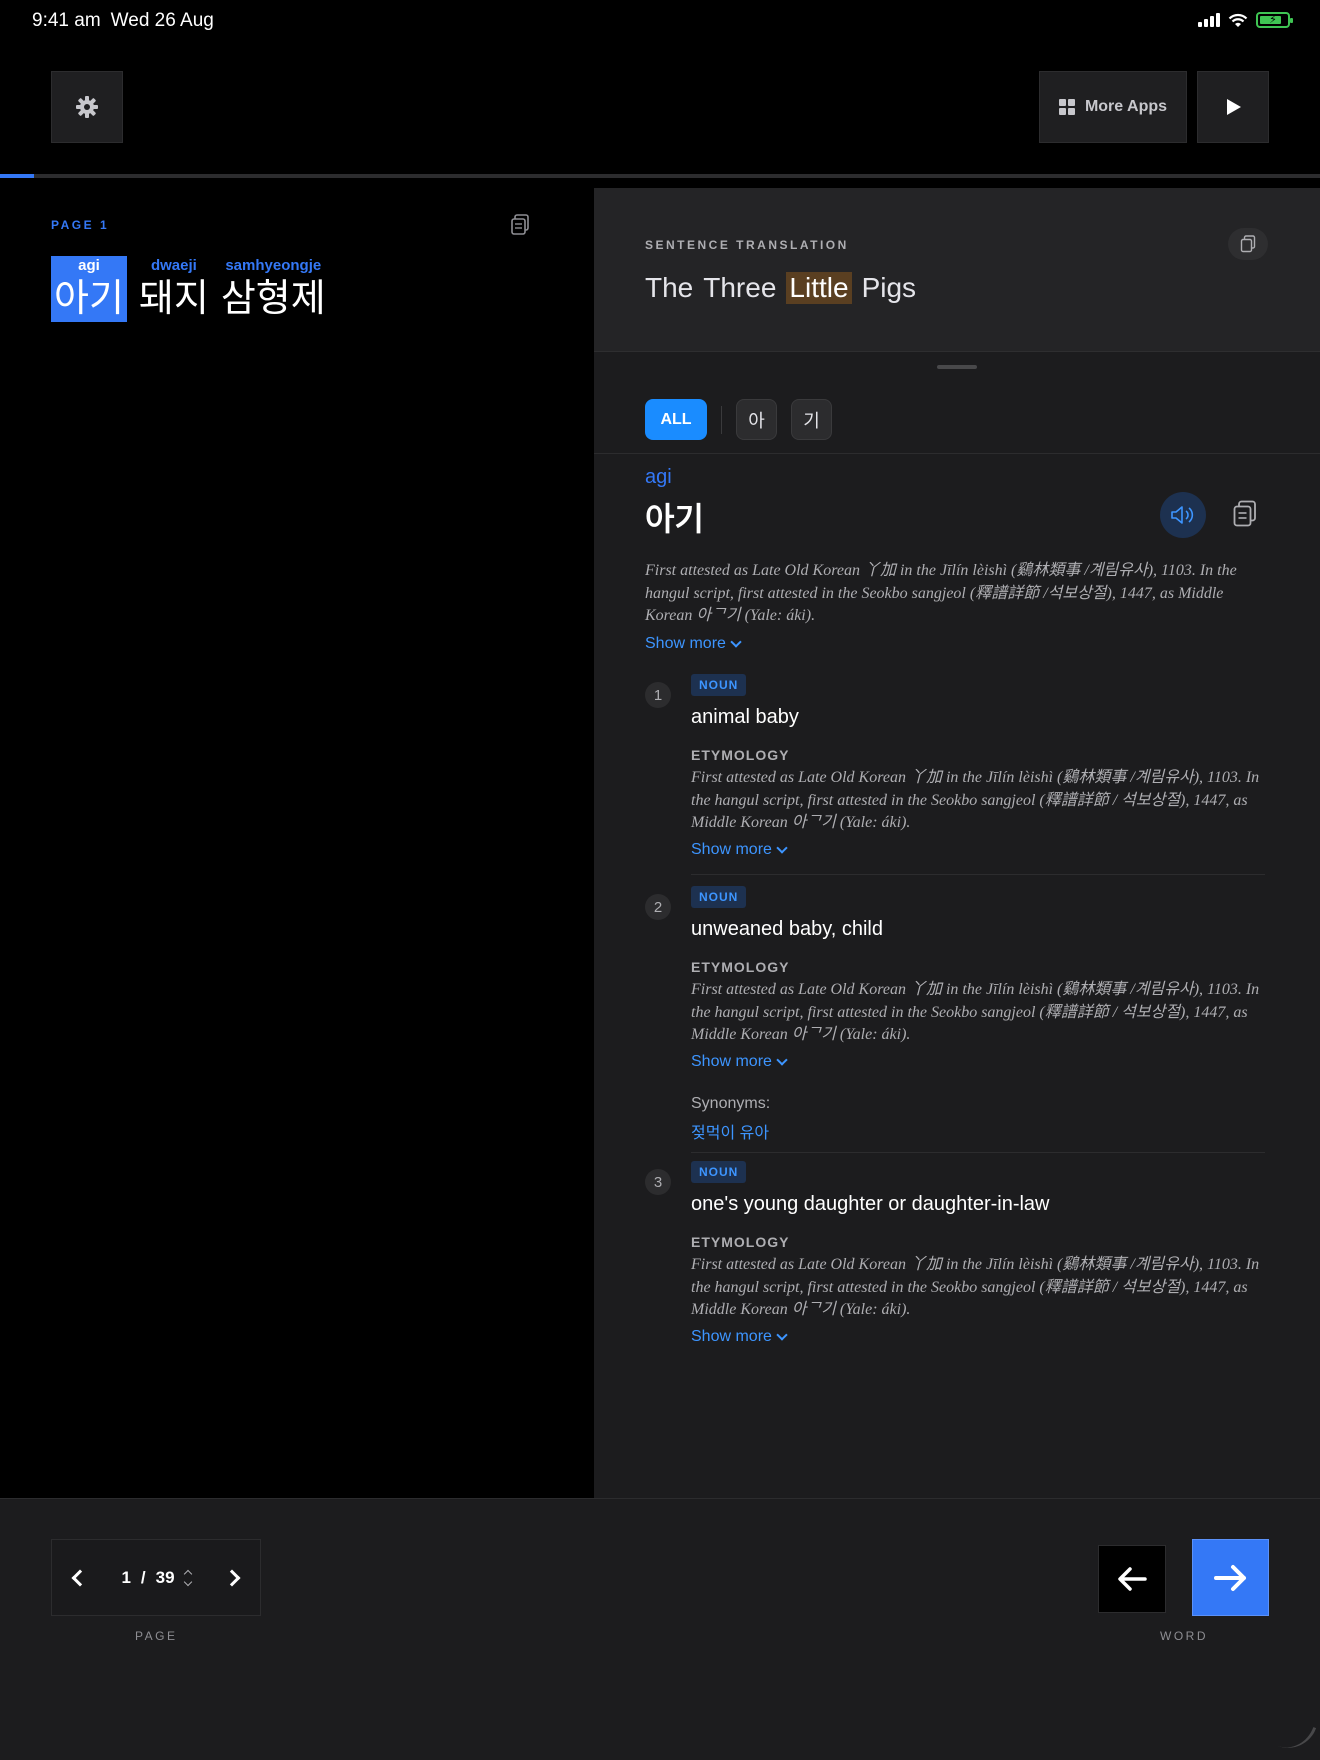 This screenshot has width=1320, height=1760. I want to click on word-korean: 삼형제, so click(273, 299).